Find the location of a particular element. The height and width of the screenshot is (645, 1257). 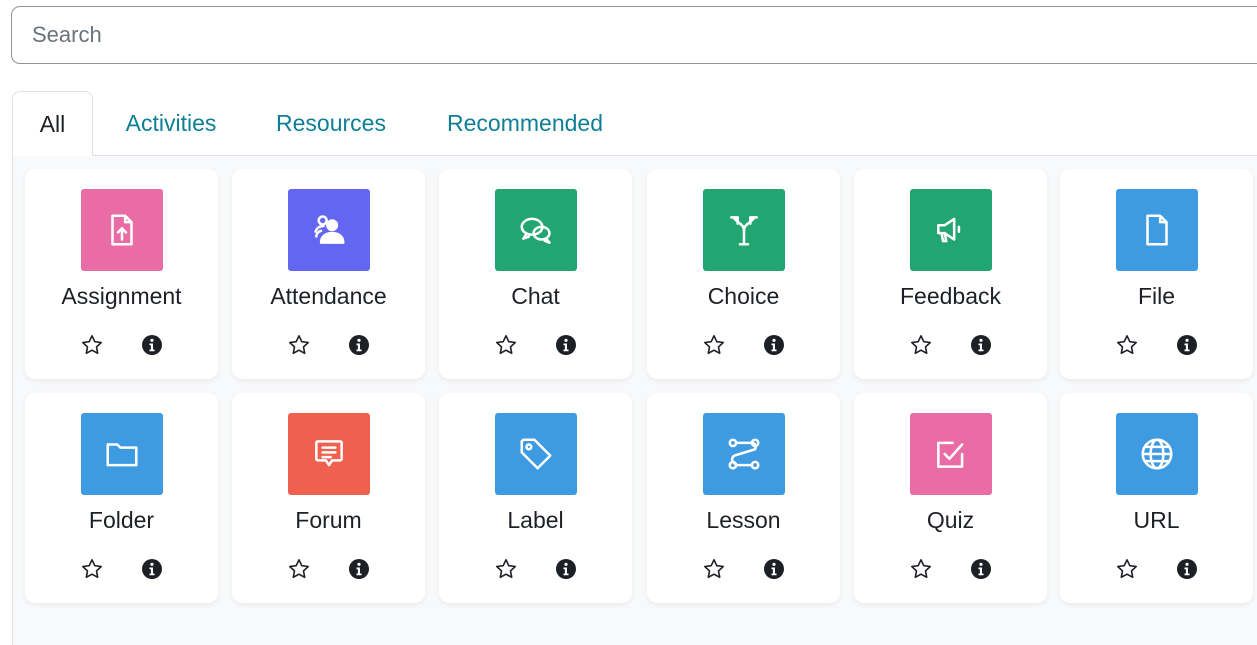

module-card: Forum is located at coordinates (328, 498).